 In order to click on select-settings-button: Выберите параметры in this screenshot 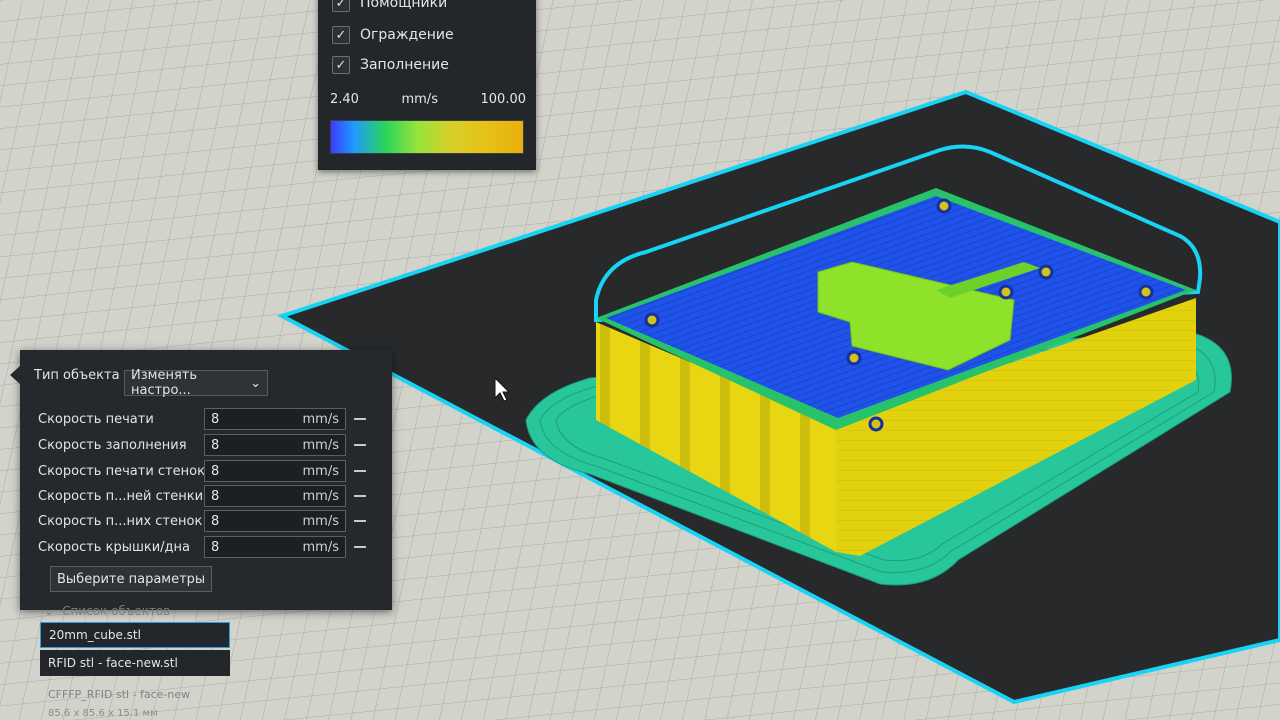, I will do `click(131, 579)`.